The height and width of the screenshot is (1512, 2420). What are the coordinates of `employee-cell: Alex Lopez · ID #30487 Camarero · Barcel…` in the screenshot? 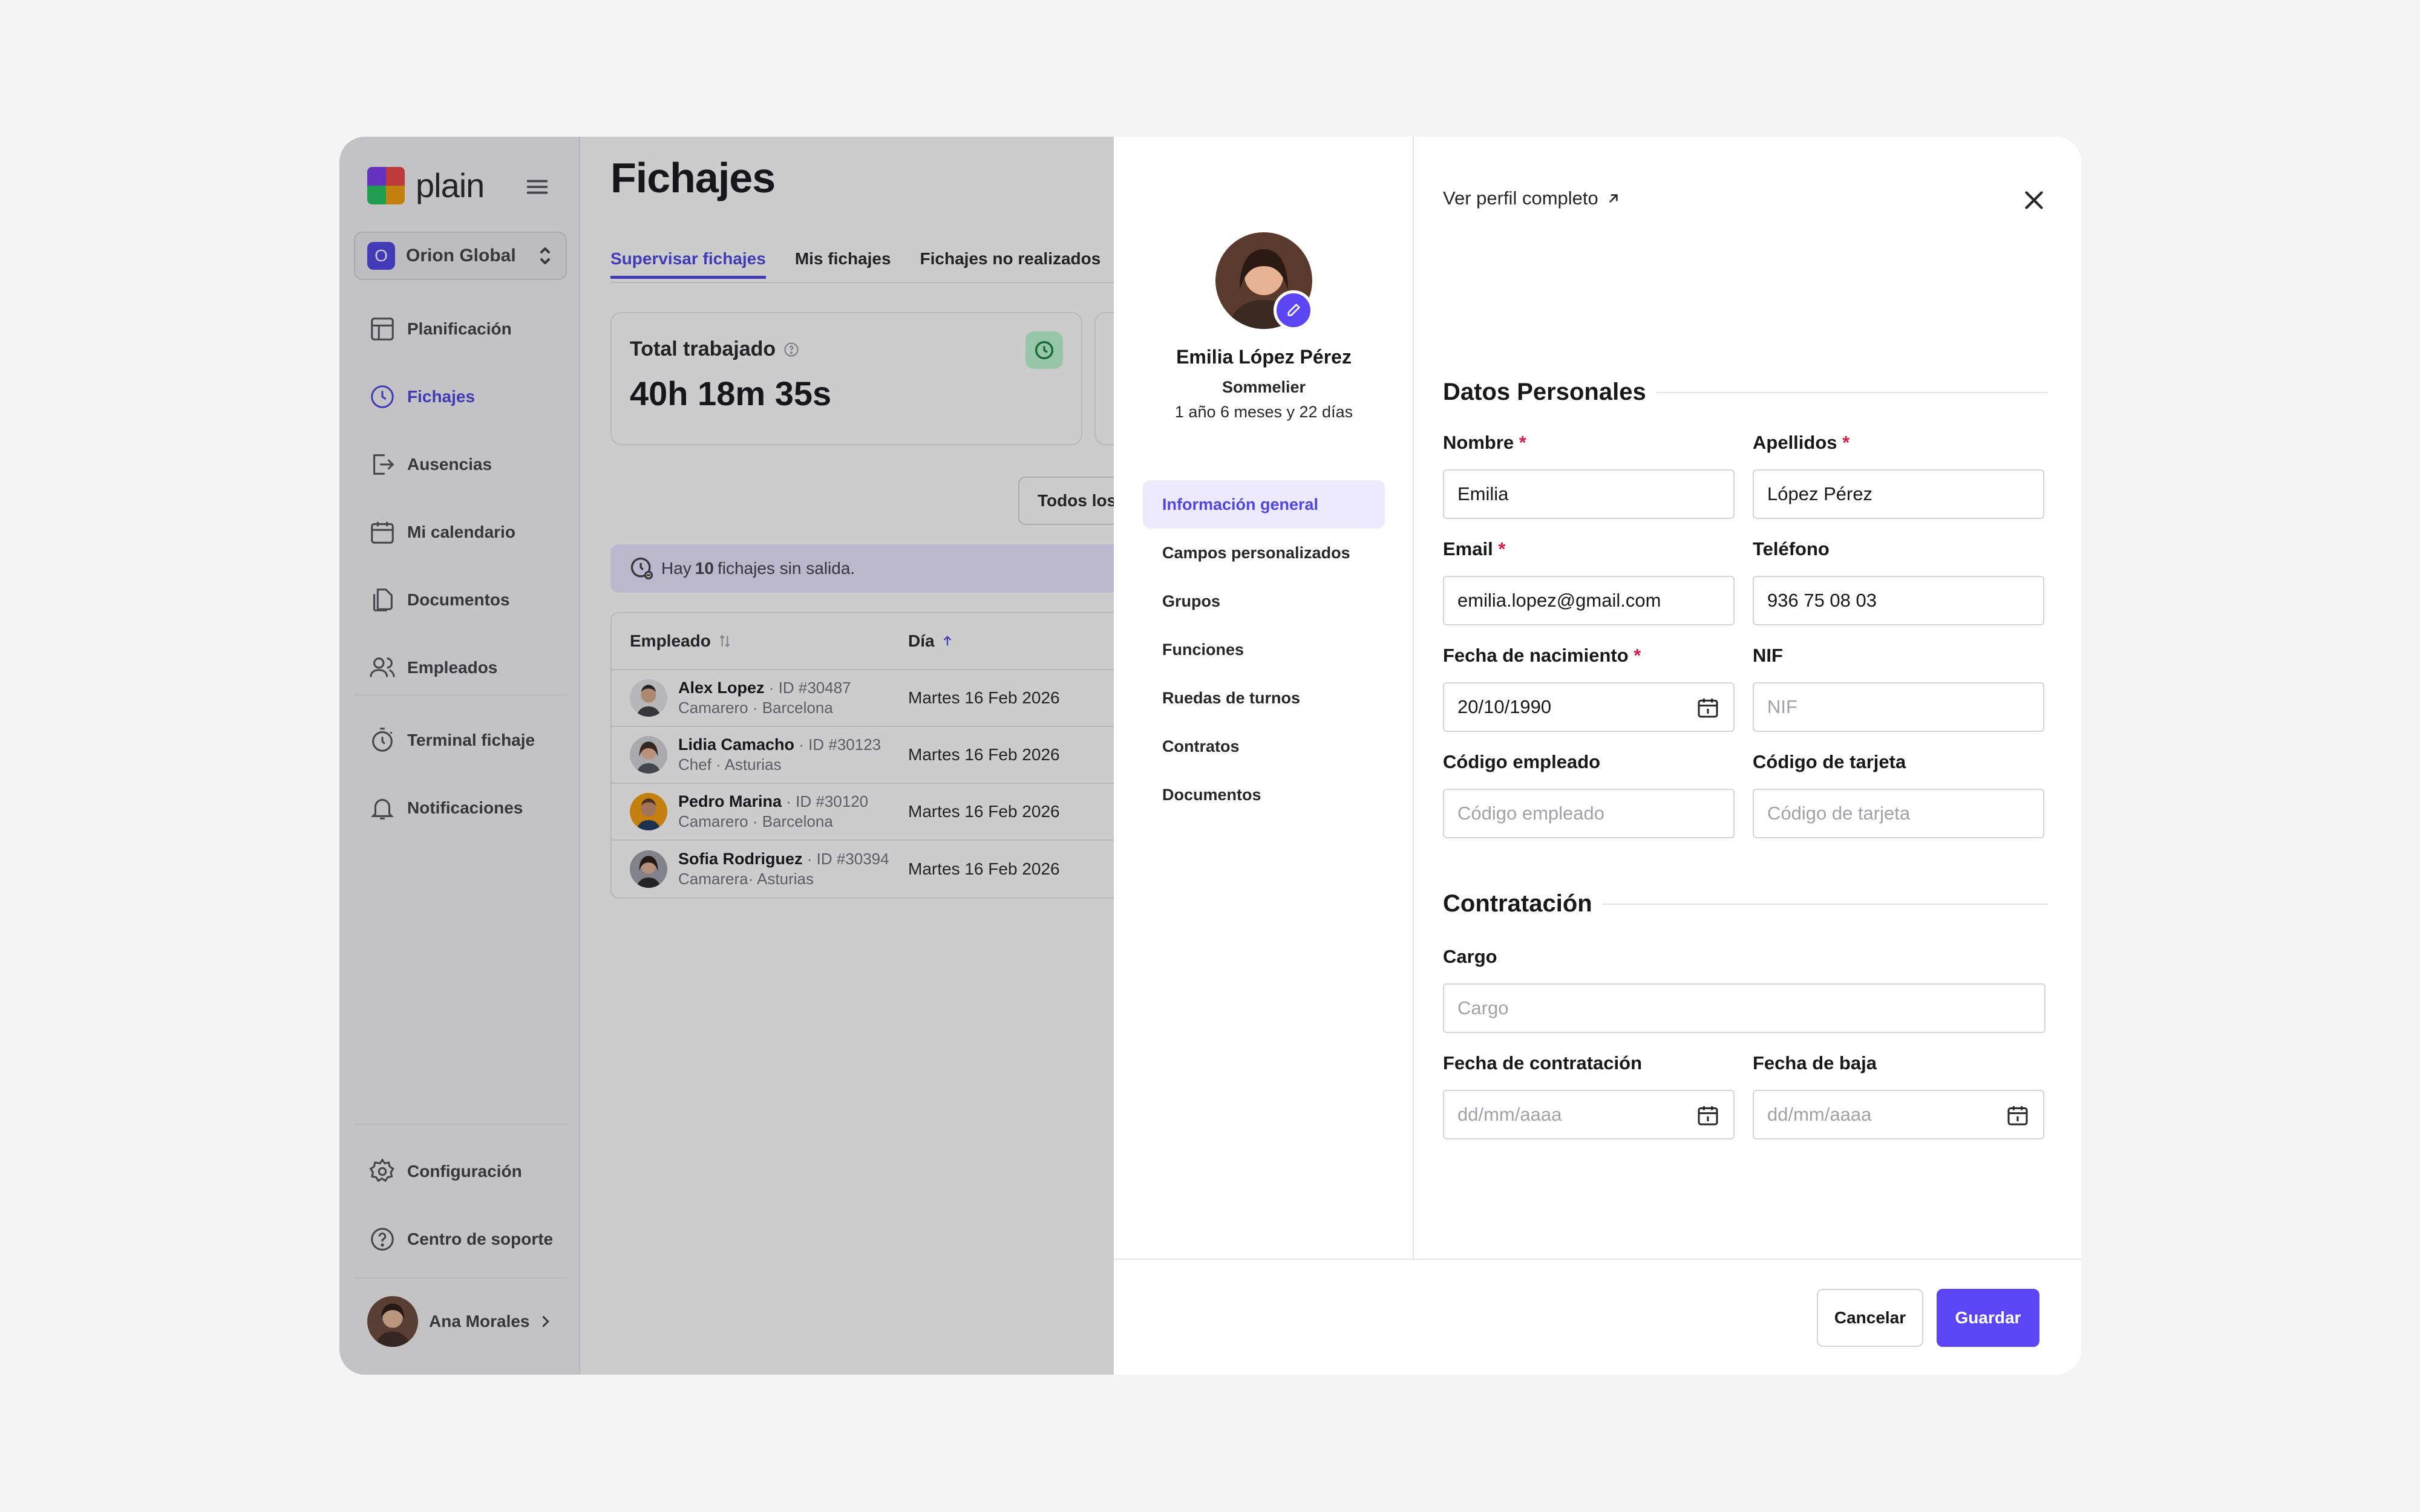 It's located at (760, 698).